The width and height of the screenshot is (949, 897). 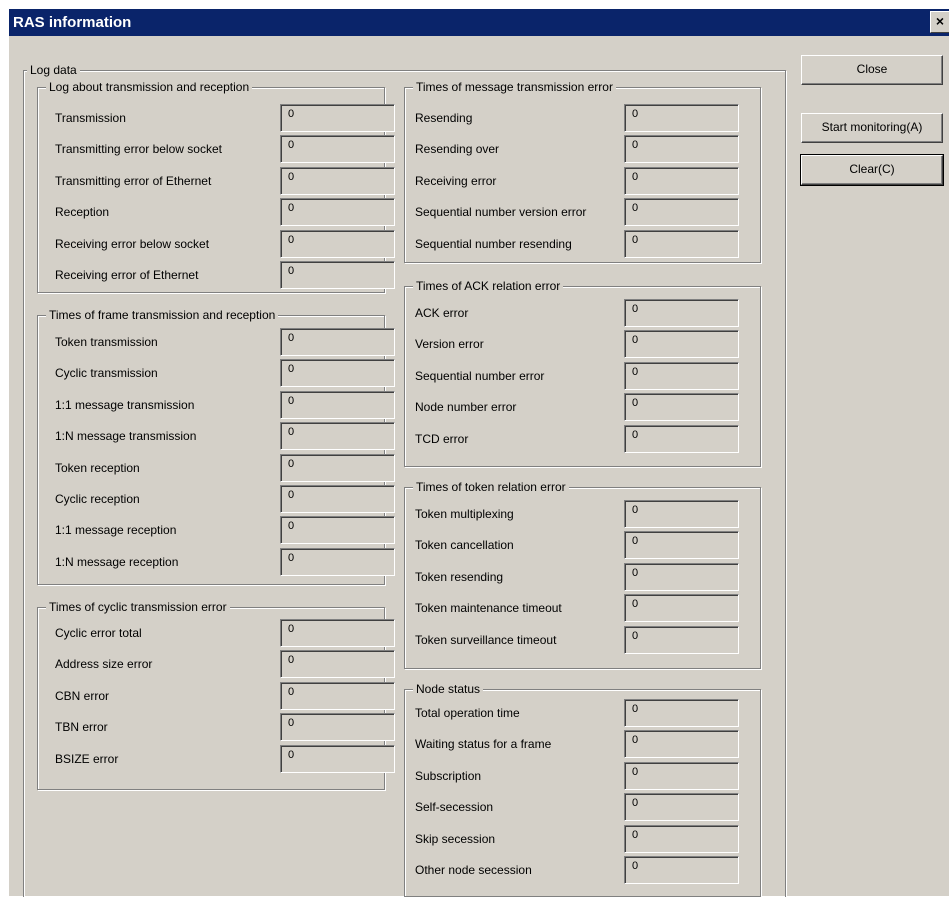 I want to click on counter-label: Receiving error, so click(x=456, y=180).